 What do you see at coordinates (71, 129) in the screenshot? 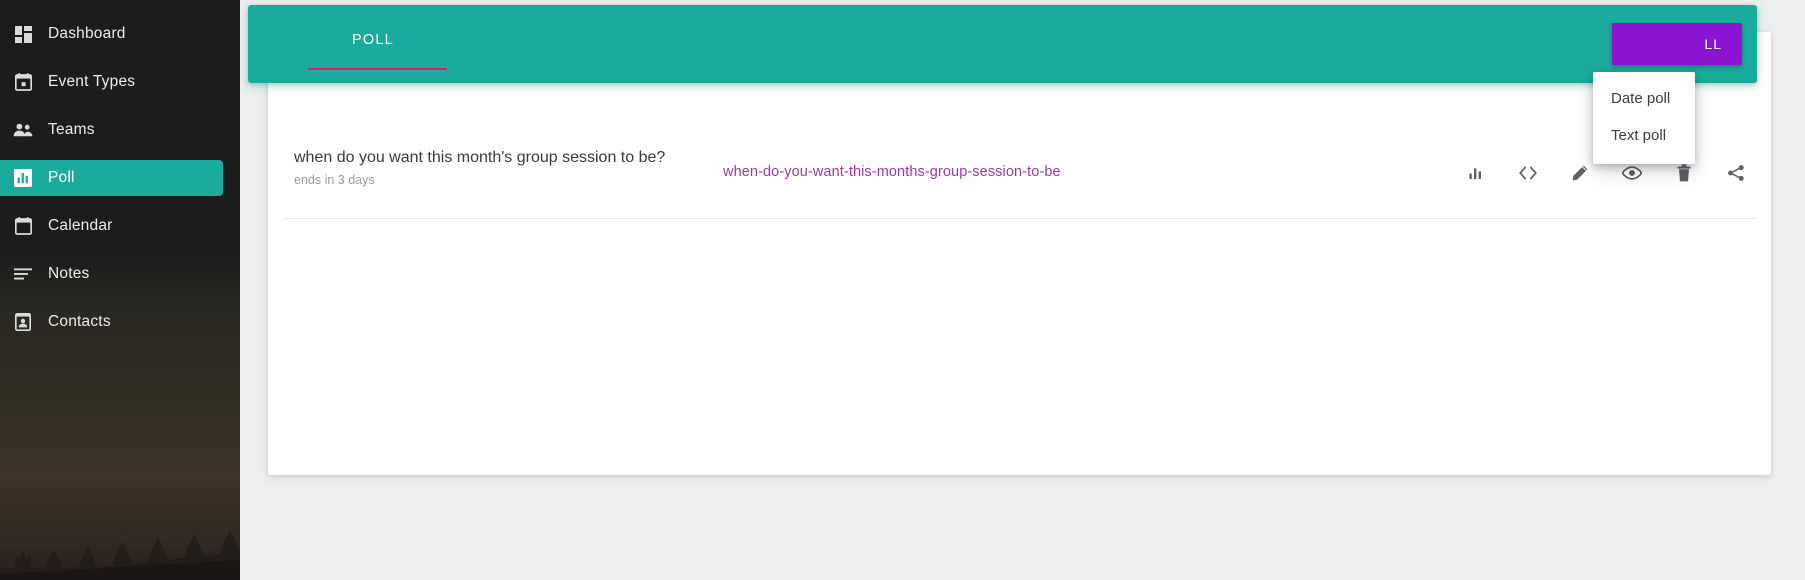
I see `sidebar-item-label: Teams` at bounding box center [71, 129].